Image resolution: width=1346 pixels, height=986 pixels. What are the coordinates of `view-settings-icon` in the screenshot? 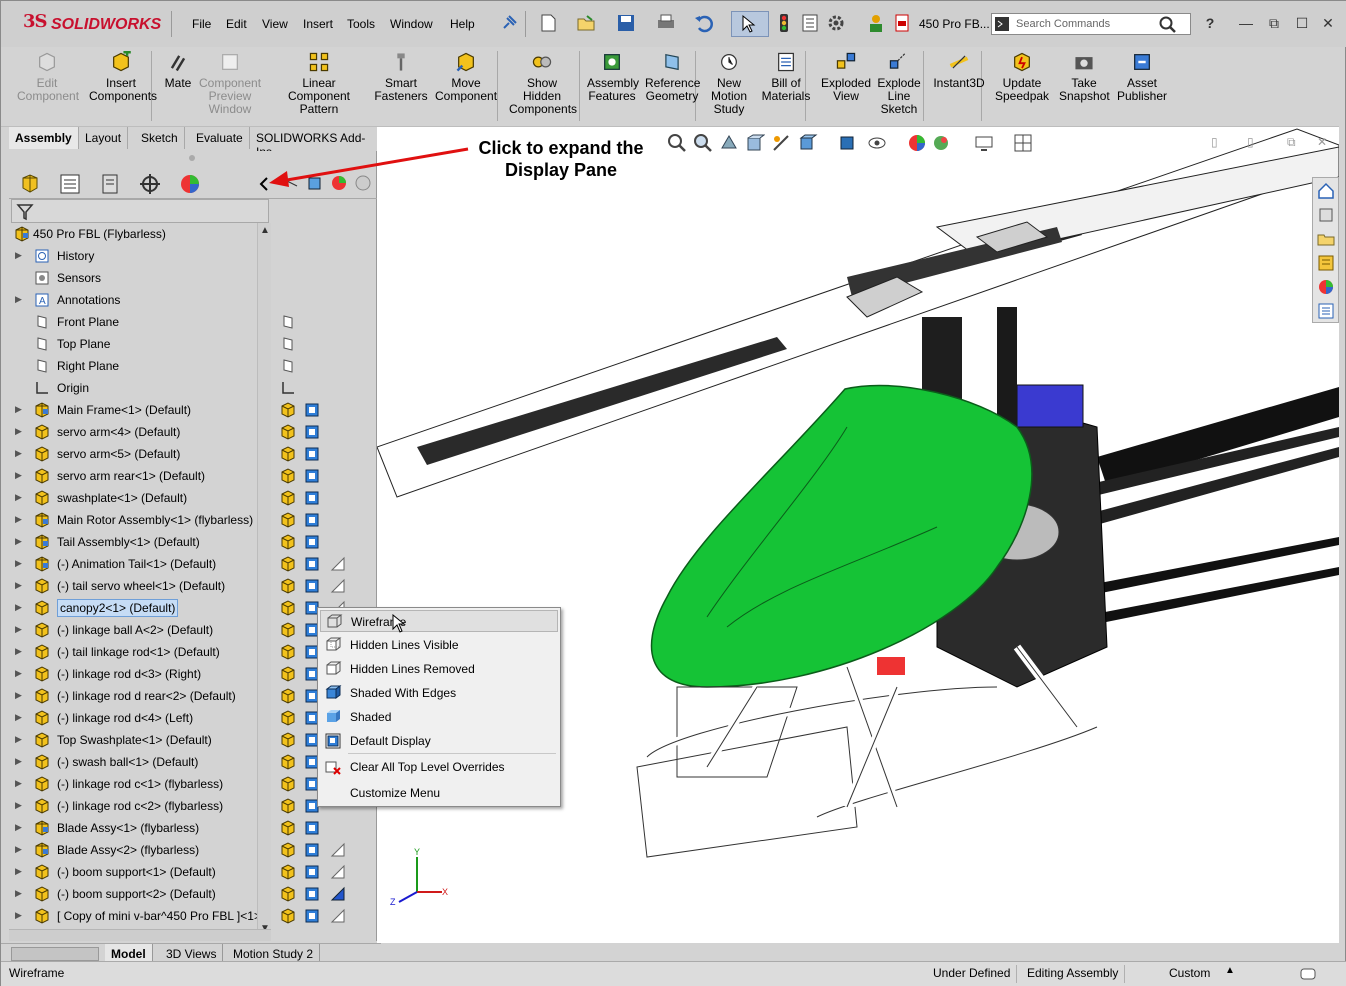 It's located at (985, 143).